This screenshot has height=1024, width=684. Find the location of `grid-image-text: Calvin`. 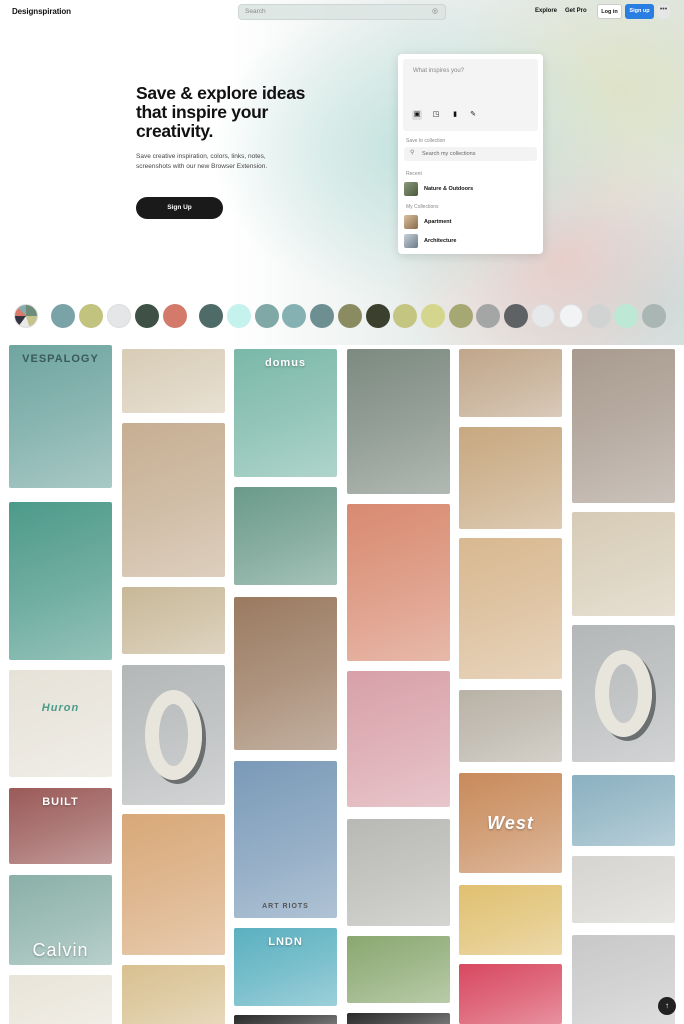

grid-image-text: Calvin is located at coordinates (60, 950).